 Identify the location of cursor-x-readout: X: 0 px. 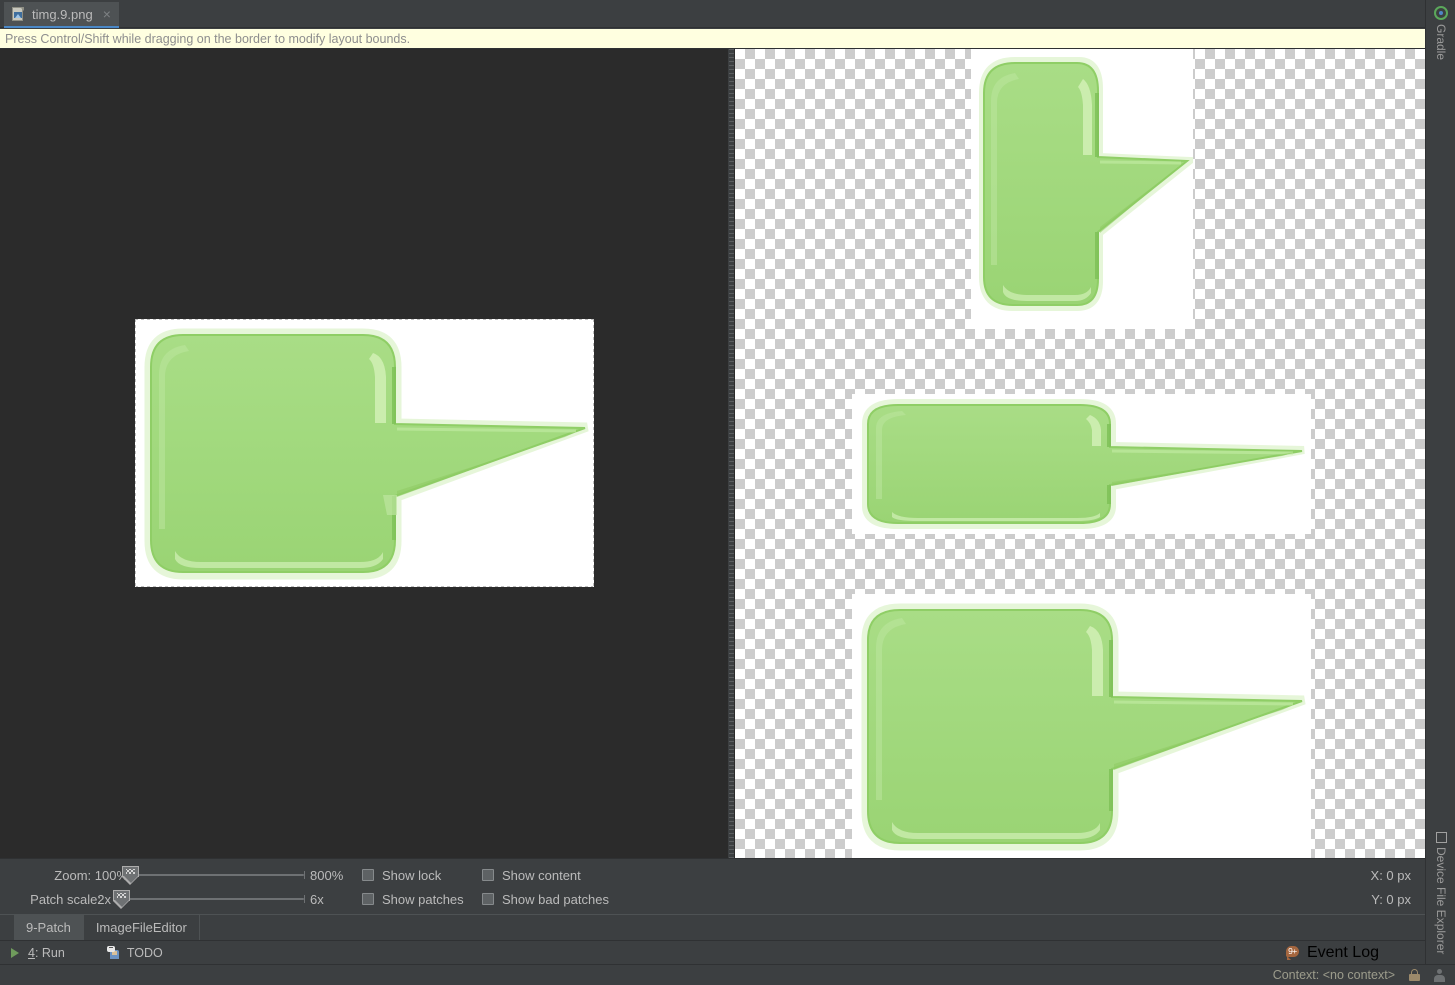
(1390, 875).